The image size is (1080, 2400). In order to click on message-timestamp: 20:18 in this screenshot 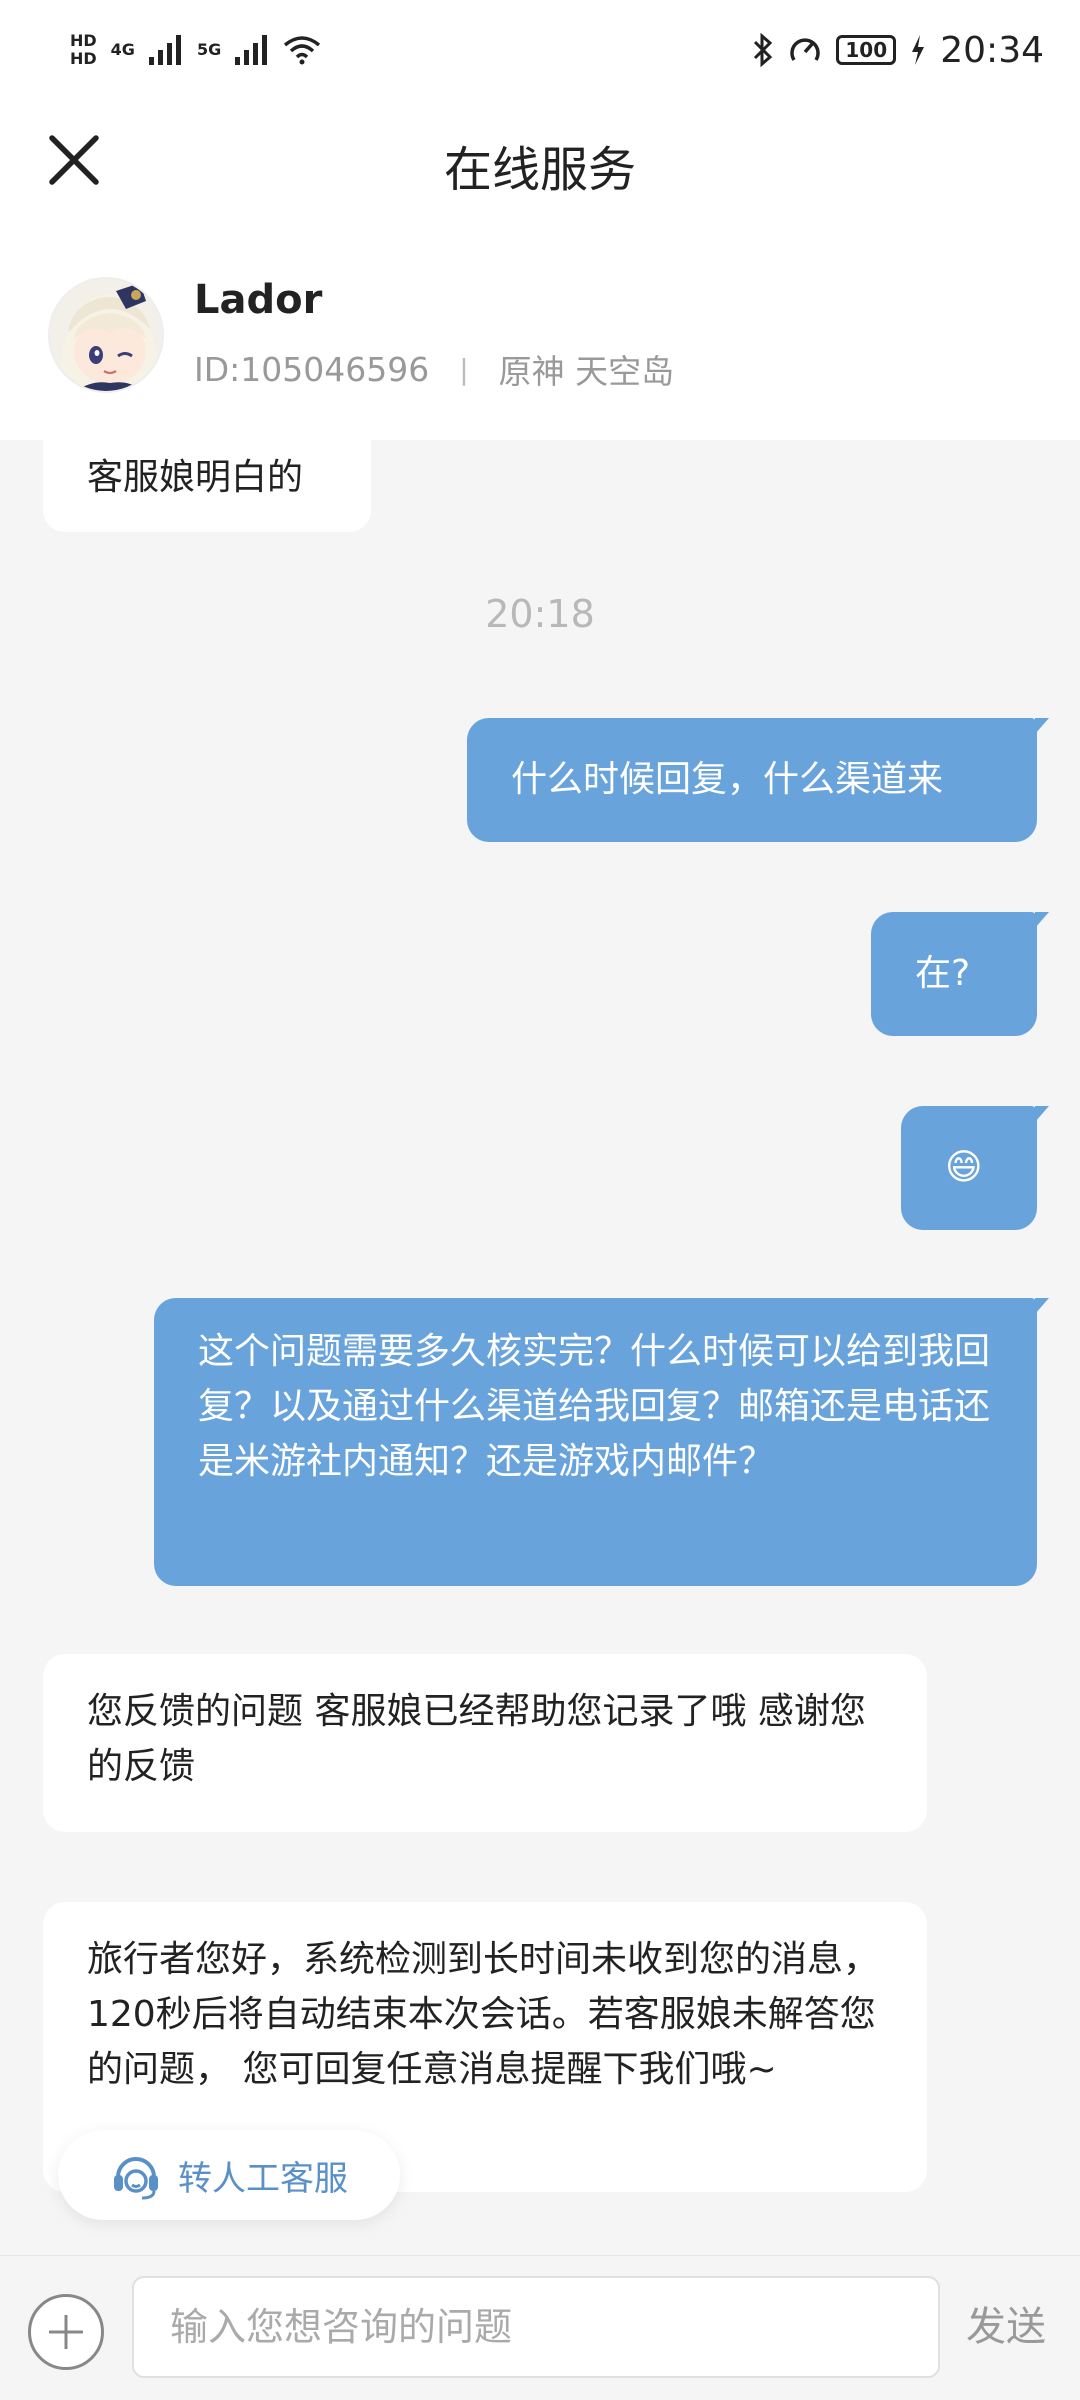, I will do `click(540, 614)`.